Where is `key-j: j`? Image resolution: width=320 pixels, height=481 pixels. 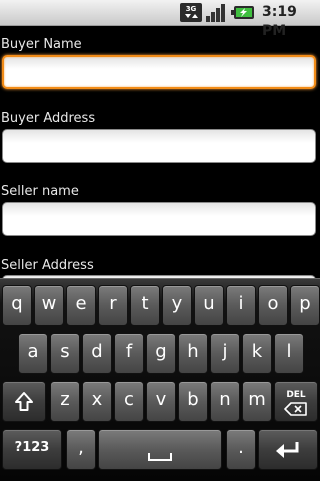 key-j: j is located at coordinates (225, 353).